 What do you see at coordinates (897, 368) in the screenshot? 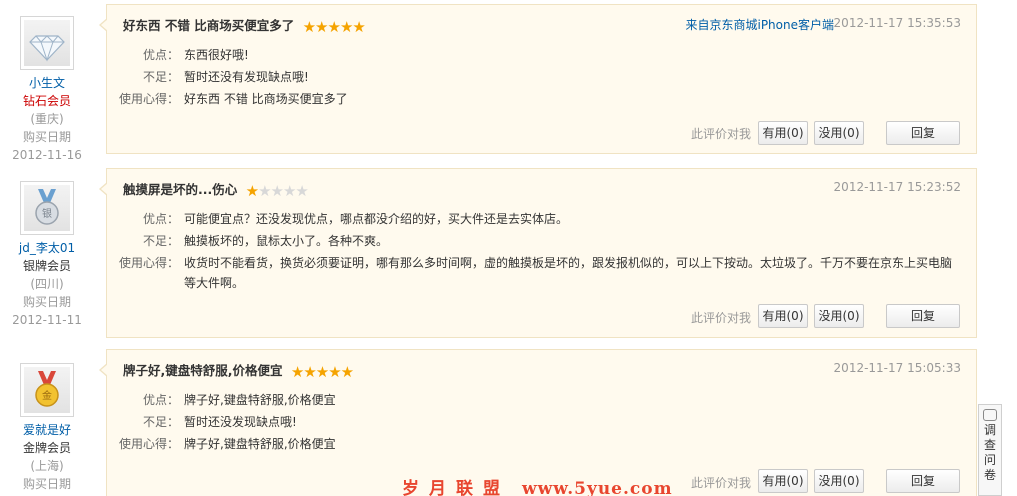
I see `review-time: 2012-11-17 15:05:33` at bounding box center [897, 368].